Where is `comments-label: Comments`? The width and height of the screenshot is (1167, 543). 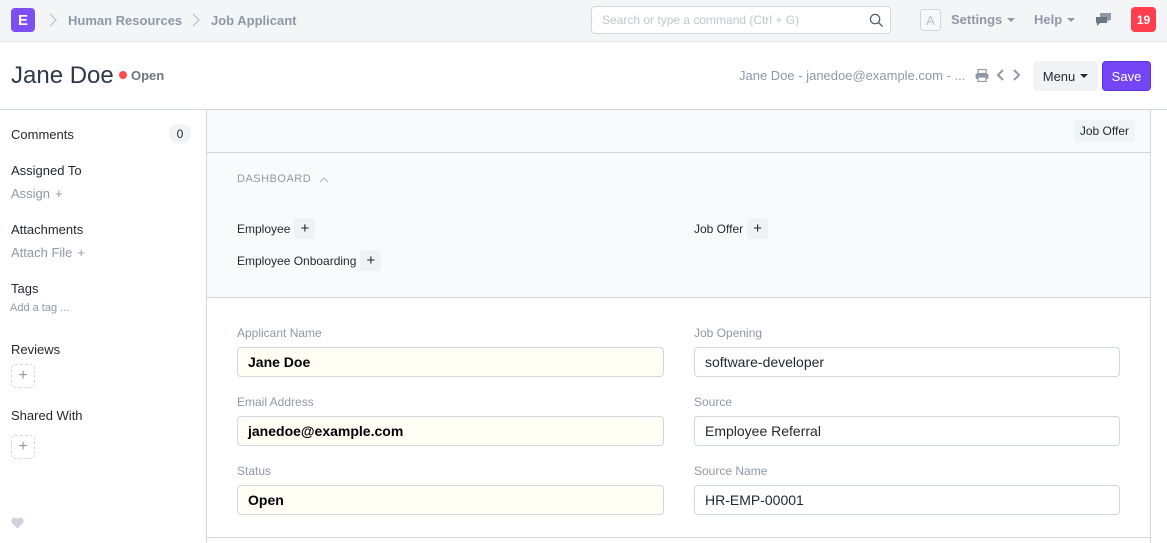 comments-label: Comments is located at coordinates (42, 134).